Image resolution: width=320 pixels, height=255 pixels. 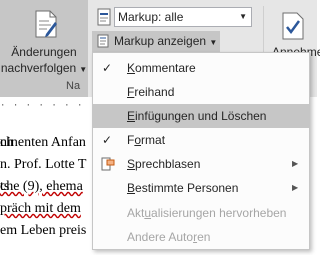 I want to click on menu-item-label: Kommentare, so click(x=161, y=68).